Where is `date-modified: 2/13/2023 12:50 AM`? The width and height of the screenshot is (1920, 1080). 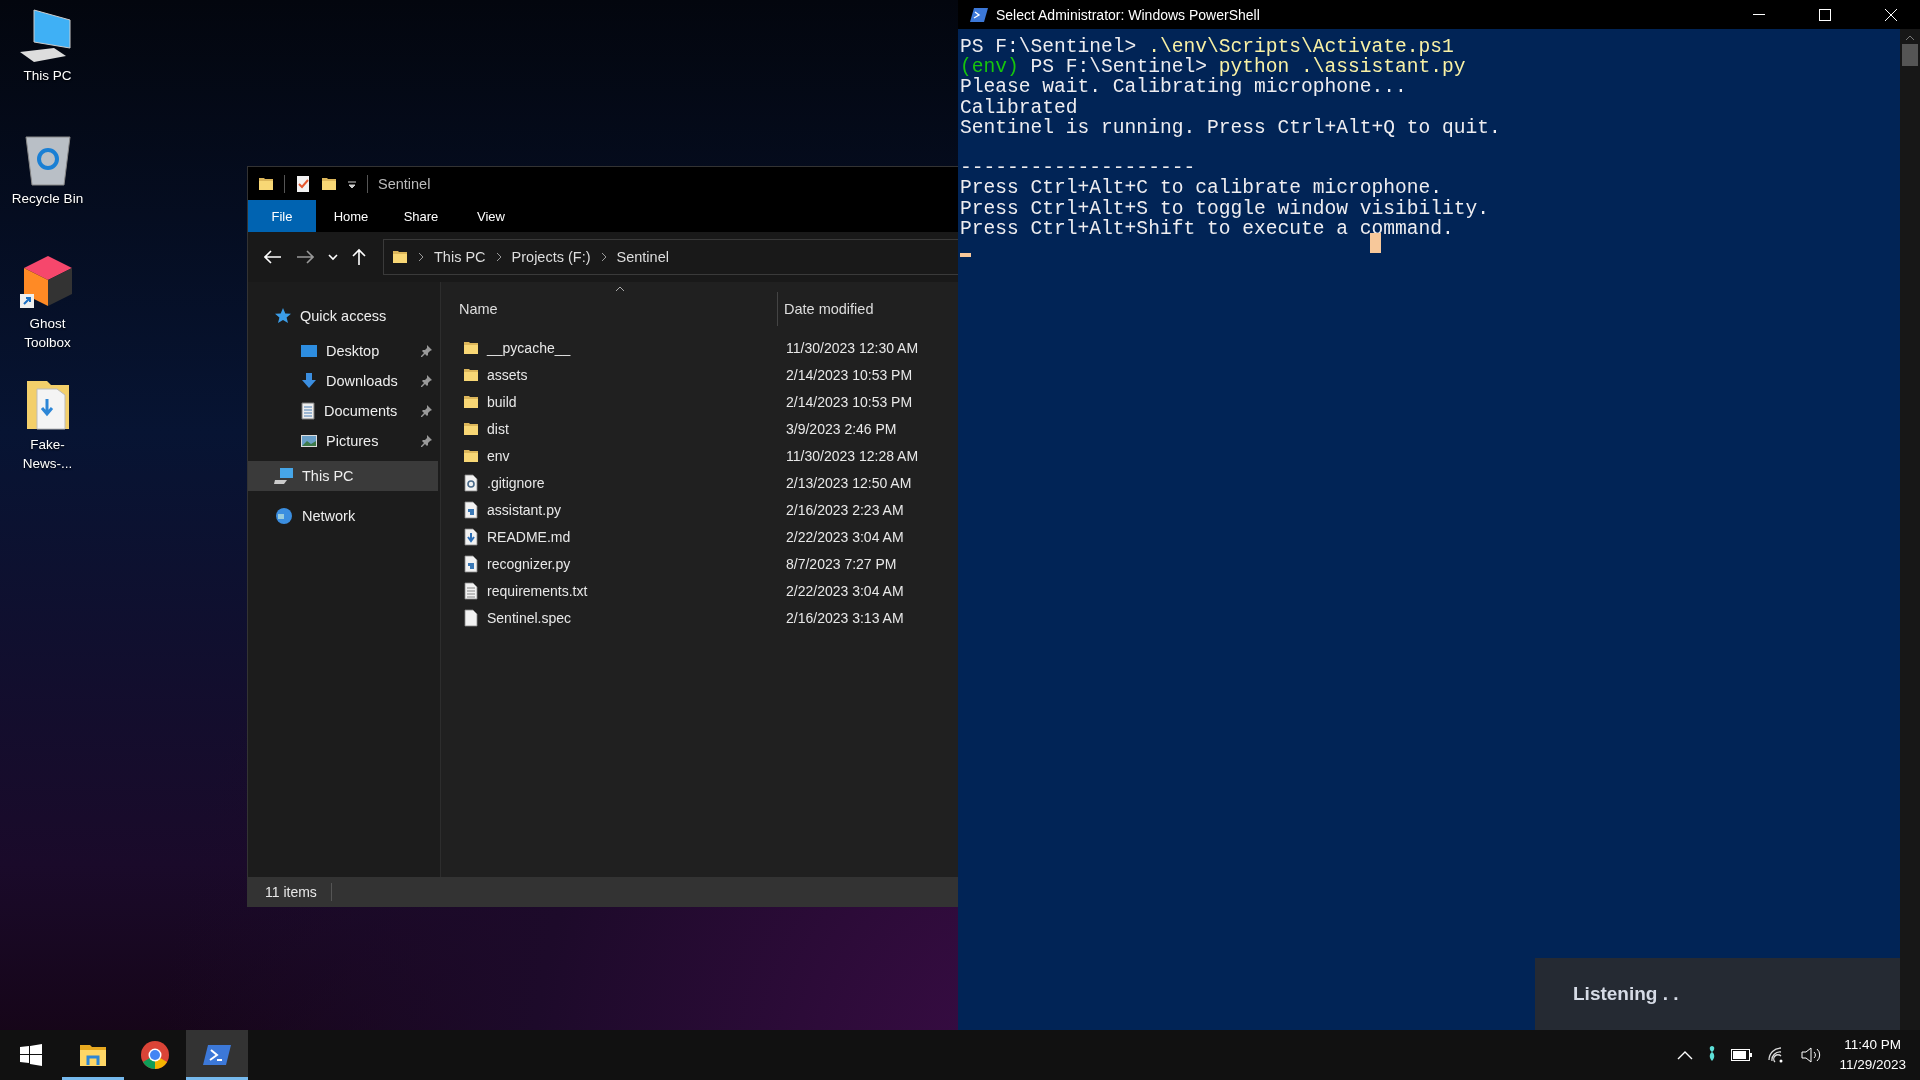 date-modified: 2/13/2023 12:50 AM is located at coordinates (848, 482).